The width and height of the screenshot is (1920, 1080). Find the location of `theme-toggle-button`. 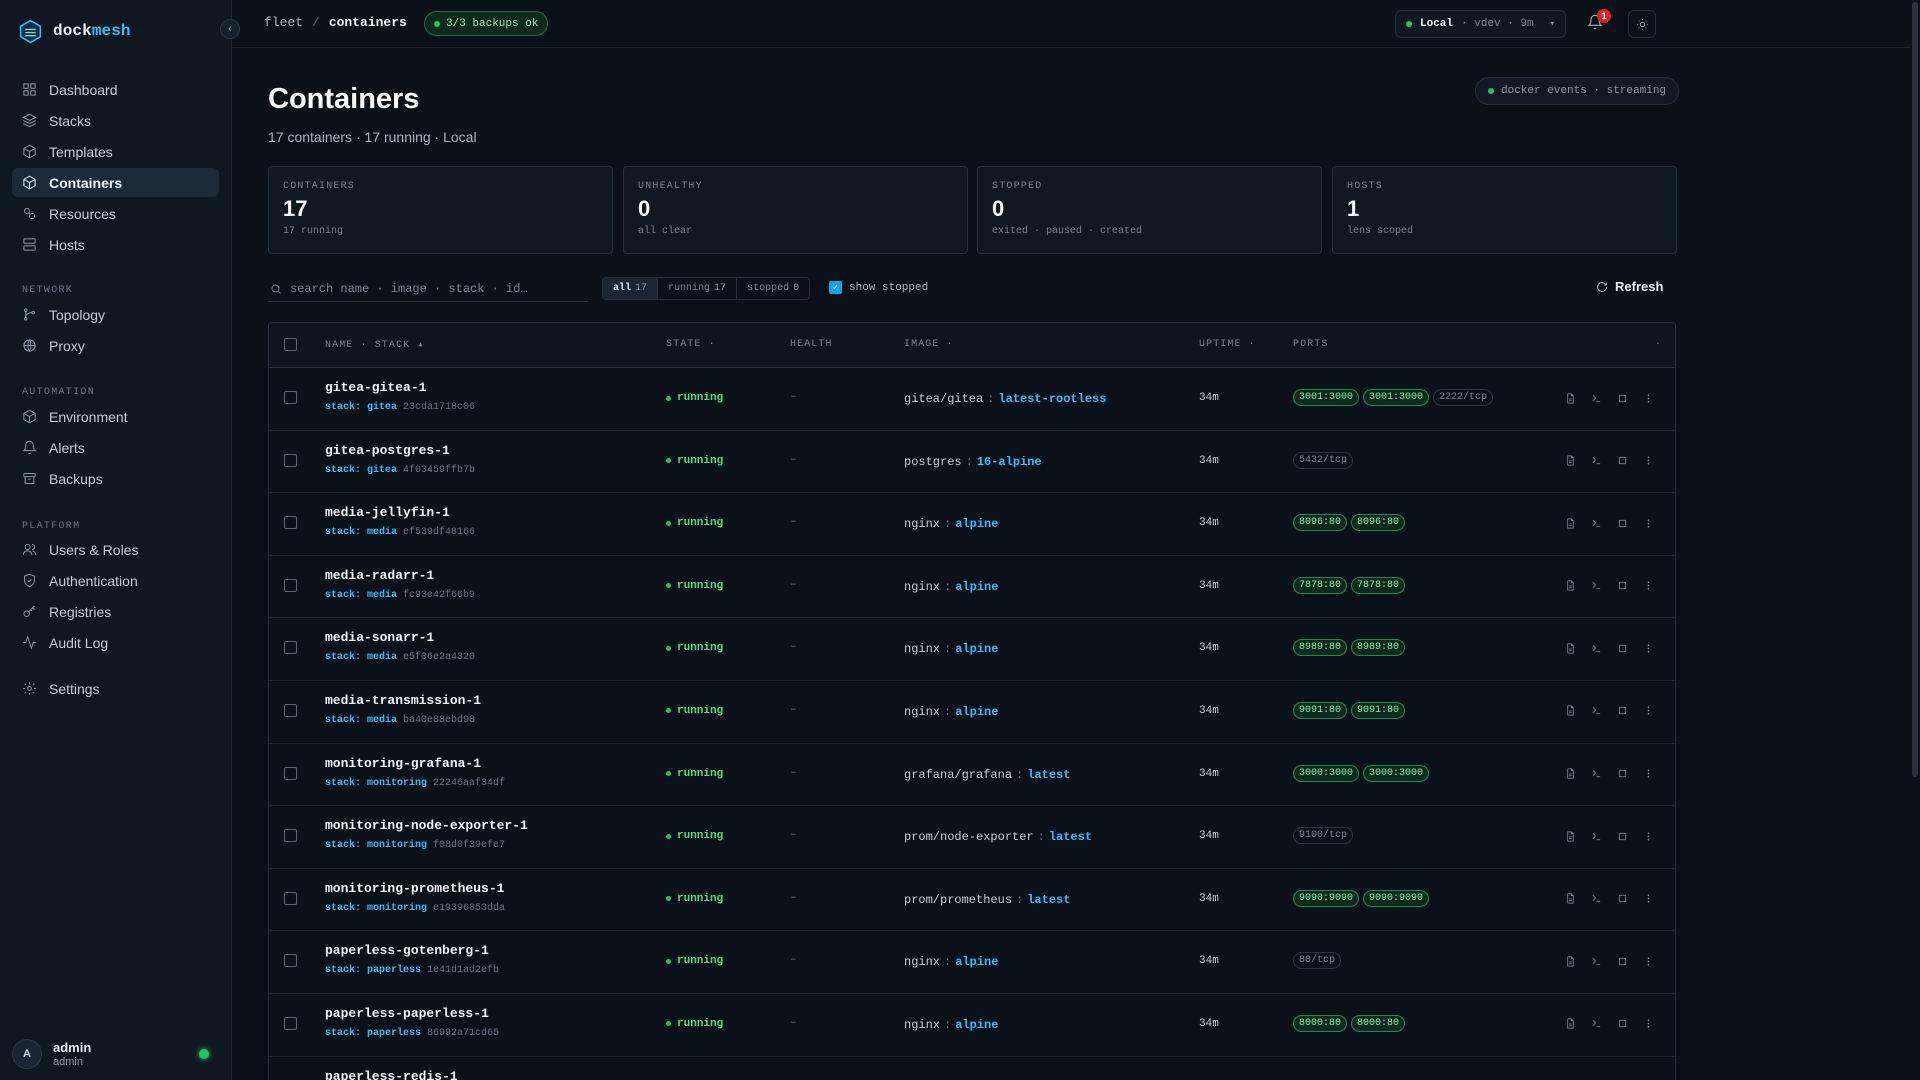

theme-toggle-button is located at coordinates (1642, 24).